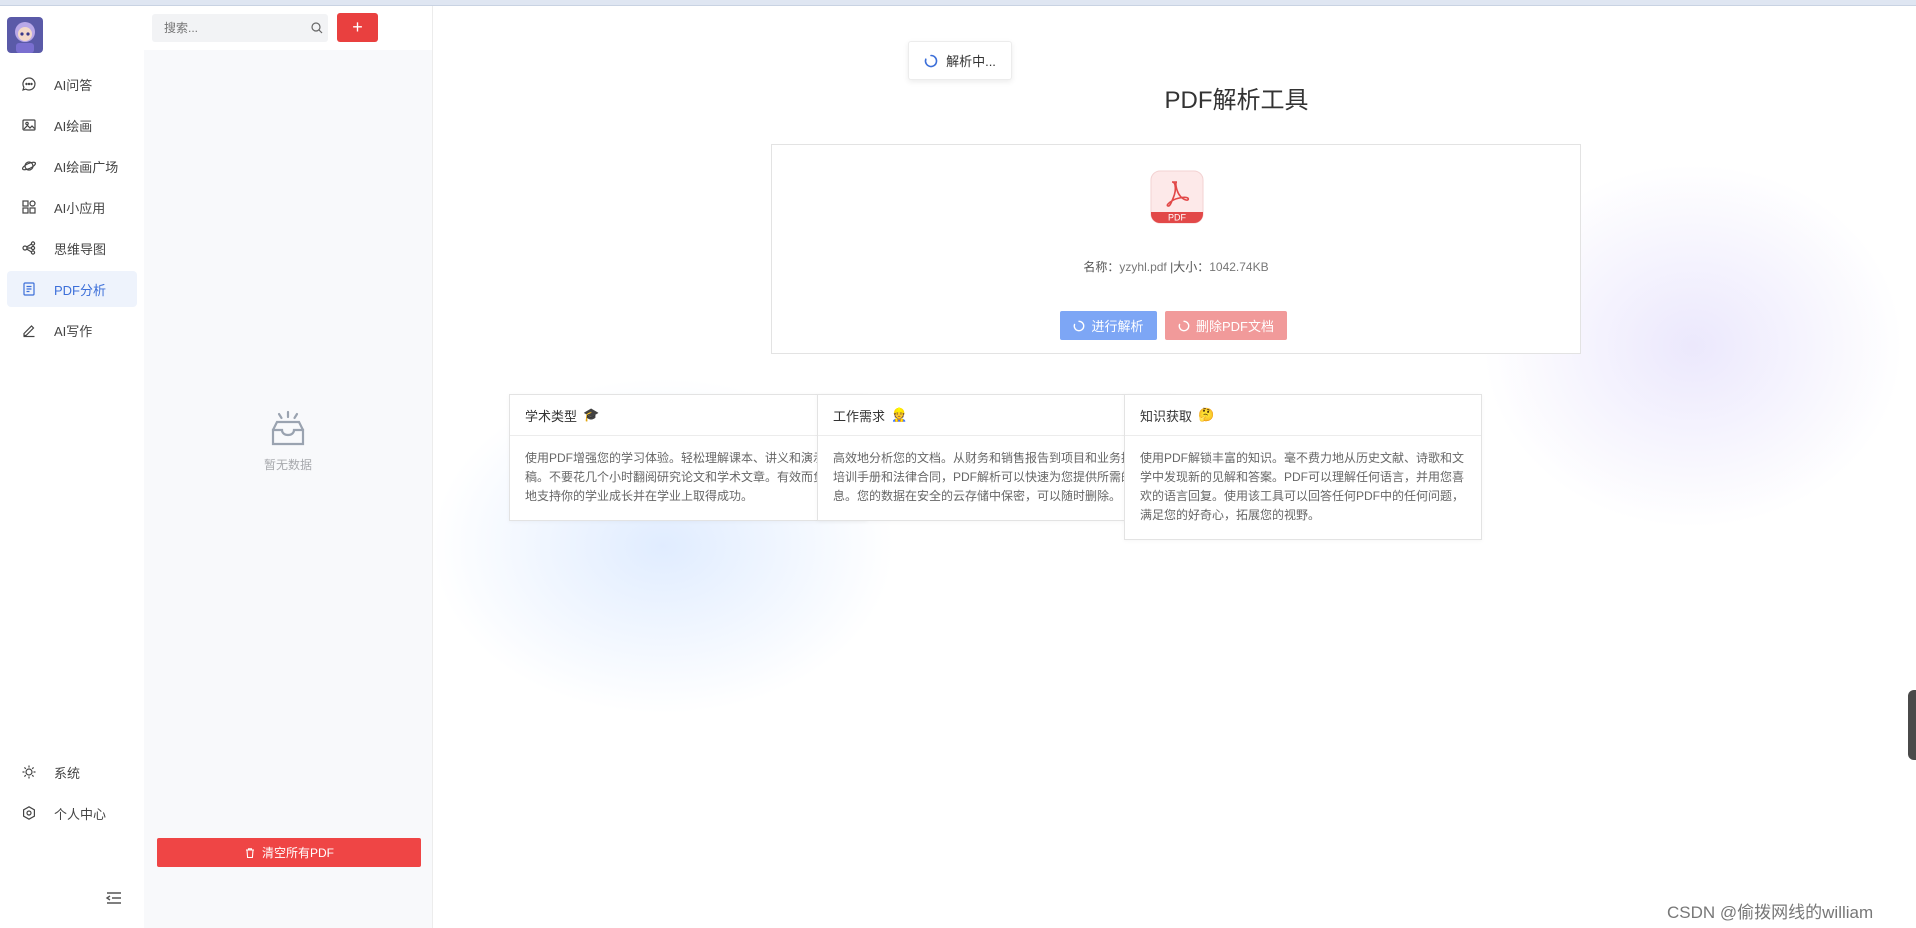  What do you see at coordinates (551, 416) in the screenshot?
I see `feature-title: 学术类型` at bounding box center [551, 416].